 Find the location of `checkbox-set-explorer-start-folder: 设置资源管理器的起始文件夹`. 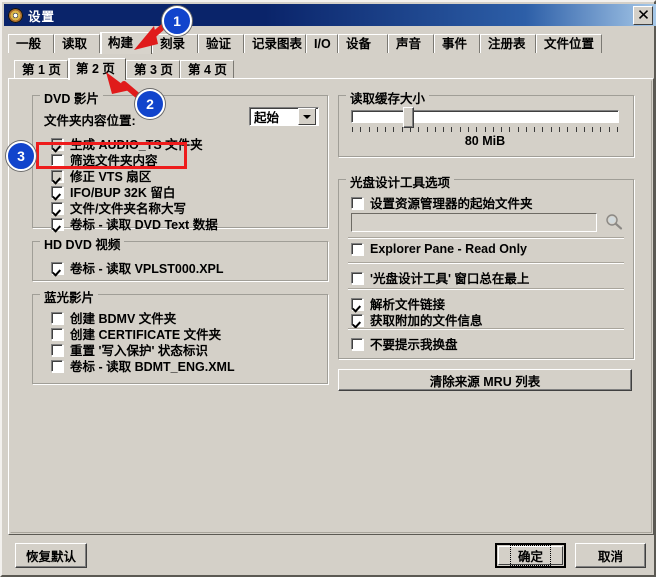

checkbox-set-explorer-start-folder: 设置资源管理器的起始文件夹 is located at coordinates (442, 202).